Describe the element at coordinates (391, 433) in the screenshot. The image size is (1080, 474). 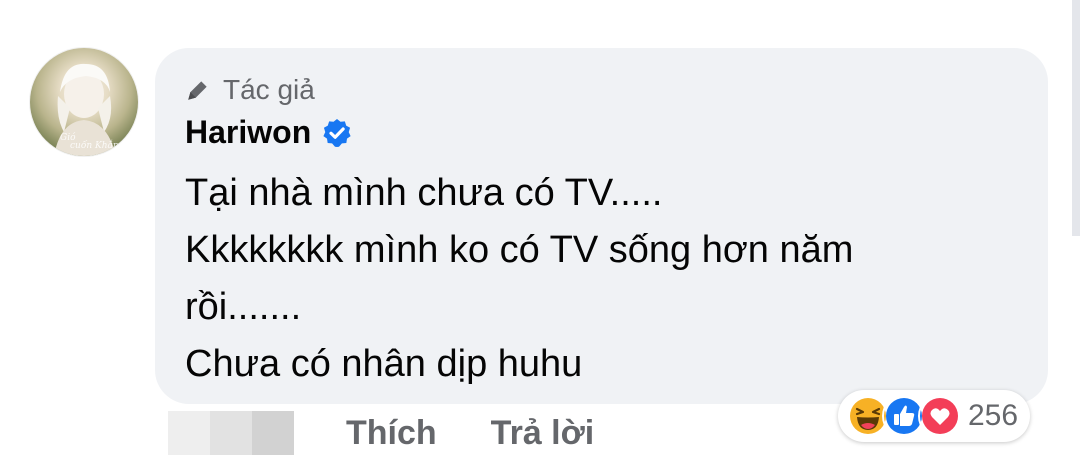
I see `like-button: Thích` at that location.